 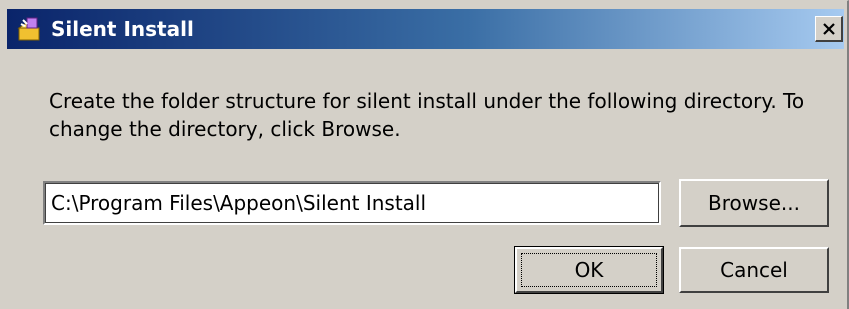 I want to click on ok-button-label: OK, so click(x=589, y=270).